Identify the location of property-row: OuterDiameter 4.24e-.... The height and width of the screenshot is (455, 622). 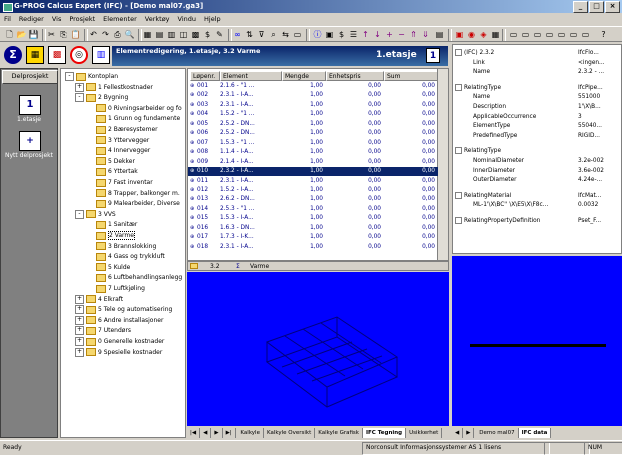
(533, 181).